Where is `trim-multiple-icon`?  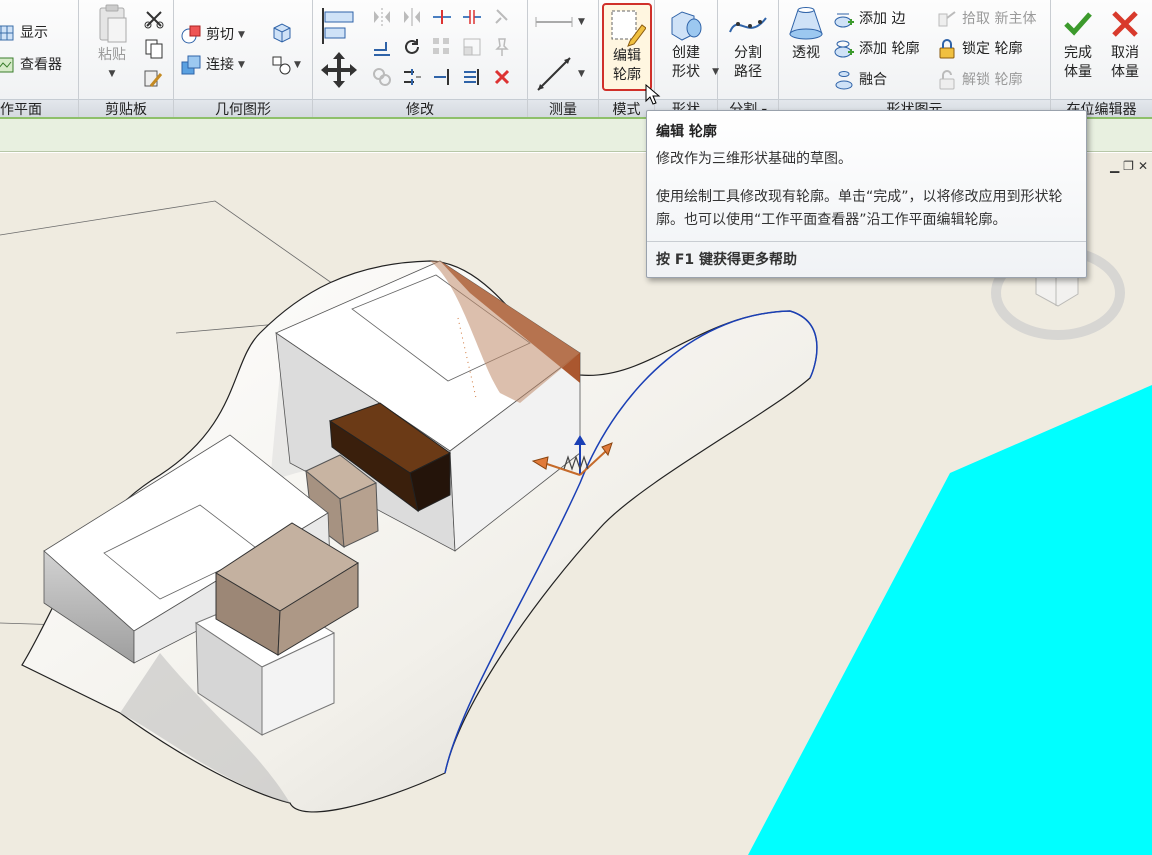 trim-multiple-icon is located at coordinates (472, 77).